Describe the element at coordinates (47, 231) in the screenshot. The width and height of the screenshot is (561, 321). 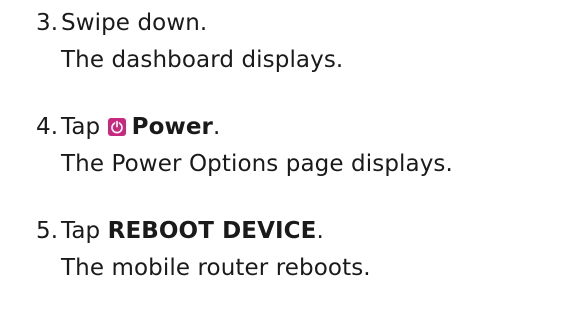
I see `step-number: 5.` at that location.